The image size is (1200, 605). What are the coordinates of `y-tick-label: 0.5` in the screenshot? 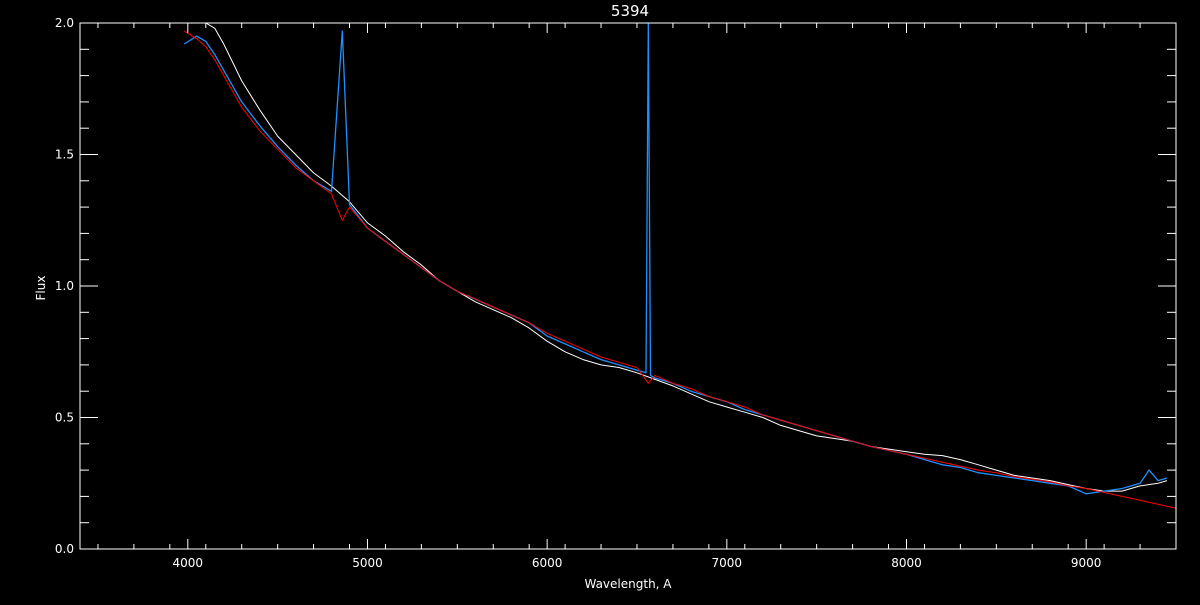 It's located at (64, 418).